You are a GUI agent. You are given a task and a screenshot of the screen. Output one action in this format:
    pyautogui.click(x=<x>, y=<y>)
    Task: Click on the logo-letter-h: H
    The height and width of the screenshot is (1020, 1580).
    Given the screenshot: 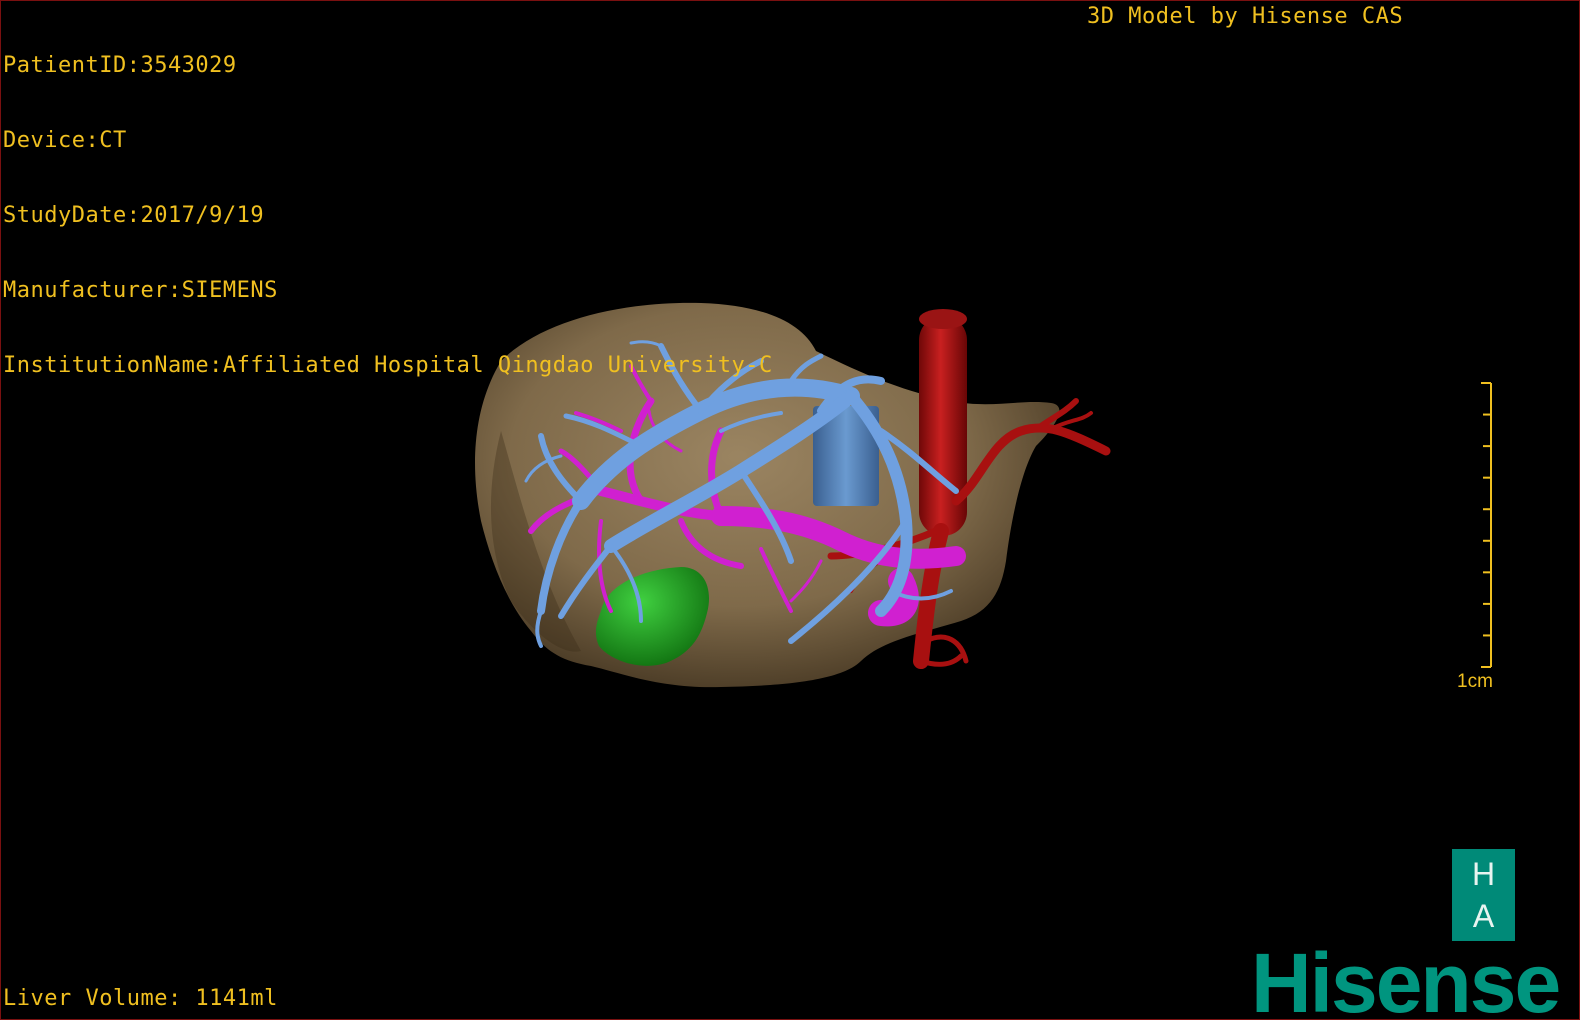 What is the action you would take?
    pyautogui.click(x=1483, y=874)
    